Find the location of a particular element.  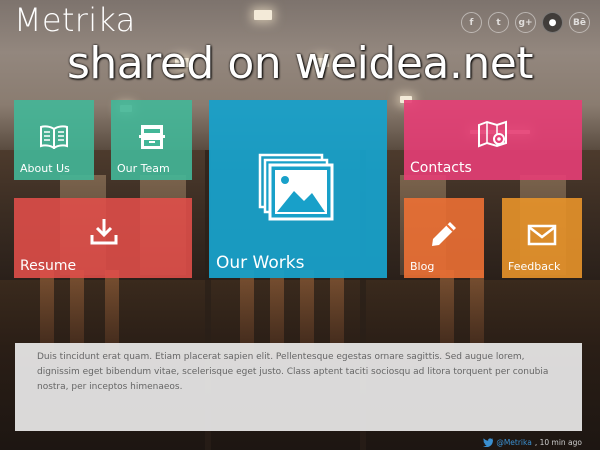

tile-our-team-label: Our Team is located at coordinates (143, 168).